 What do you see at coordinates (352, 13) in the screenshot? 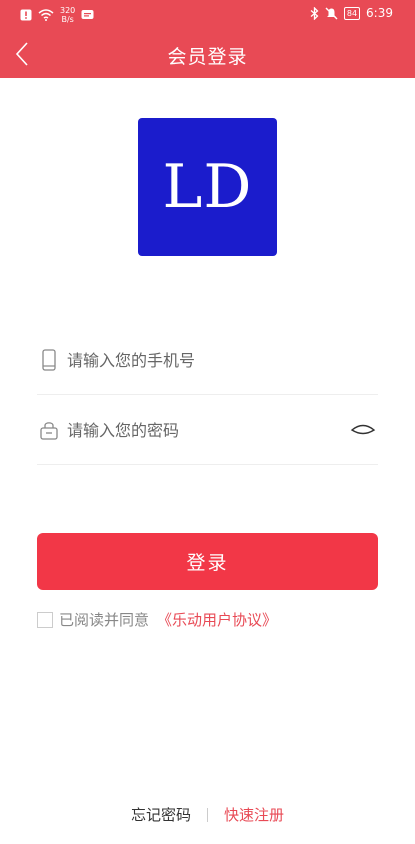
I see `battery-indicator: 84` at bounding box center [352, 13].